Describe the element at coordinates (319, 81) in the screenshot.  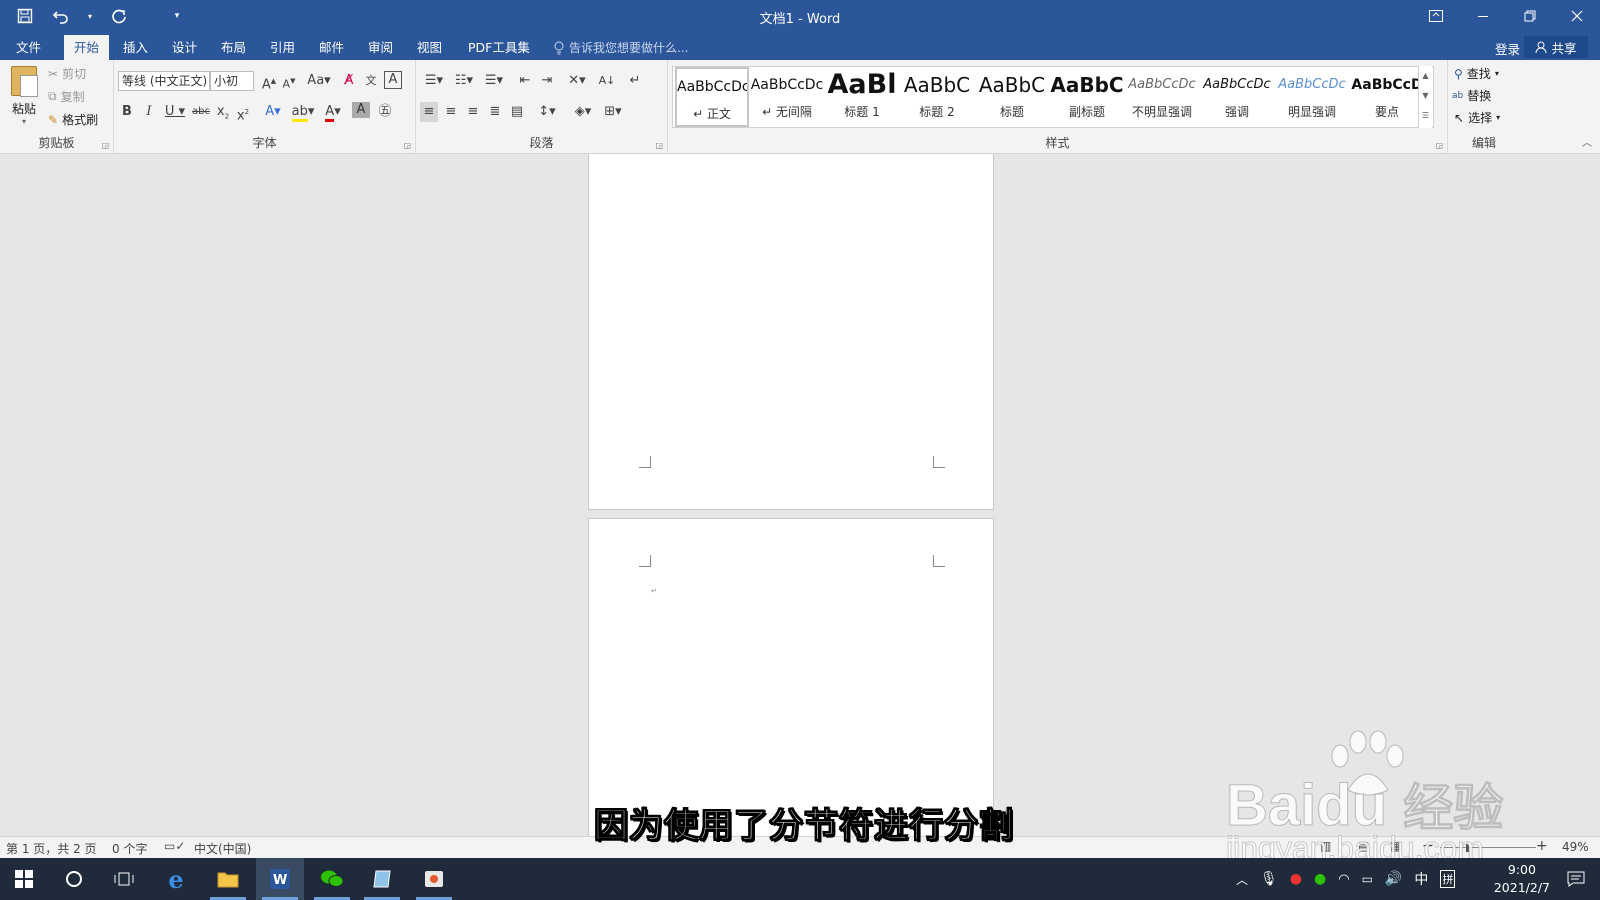
I see `change-case-icon: Aa▾` at that location.